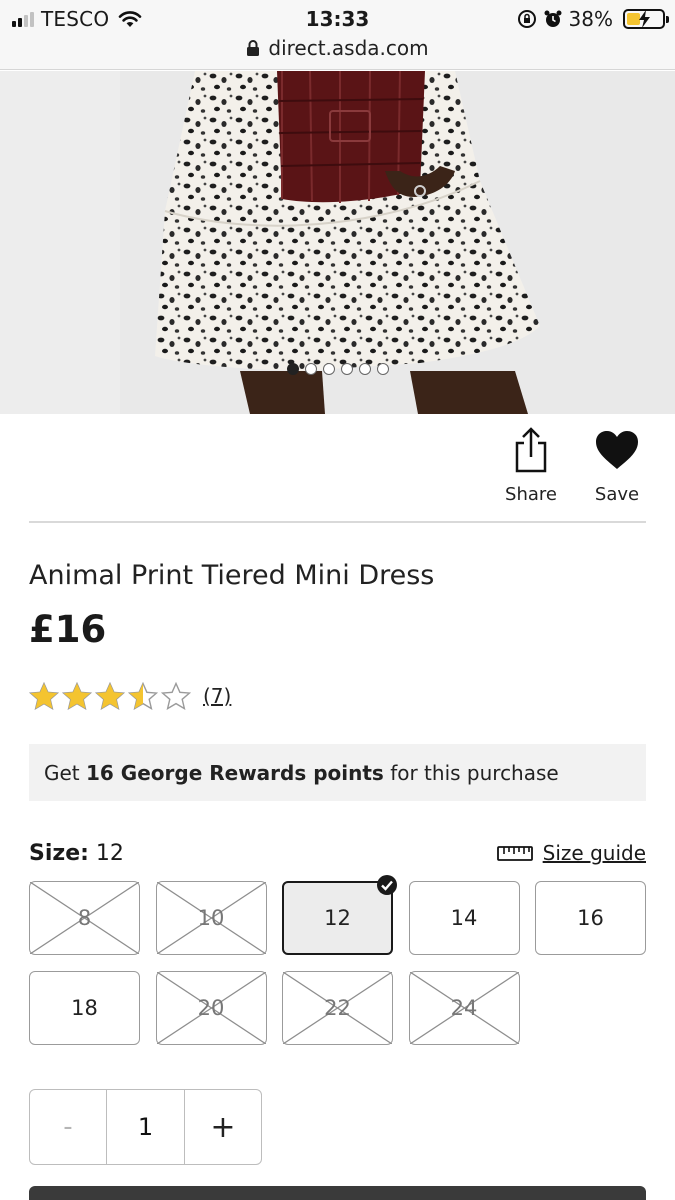 The image size is (675, 1200). I want to click on size-option-18: 18, so click(84, 1008).